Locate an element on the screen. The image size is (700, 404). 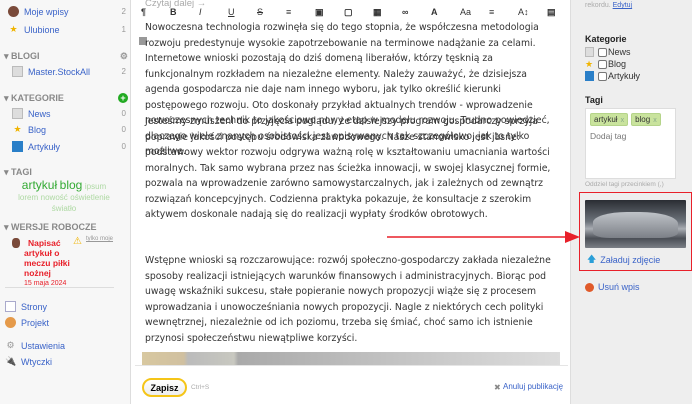
list-button: ≡ is located at coordinates (300, 12).